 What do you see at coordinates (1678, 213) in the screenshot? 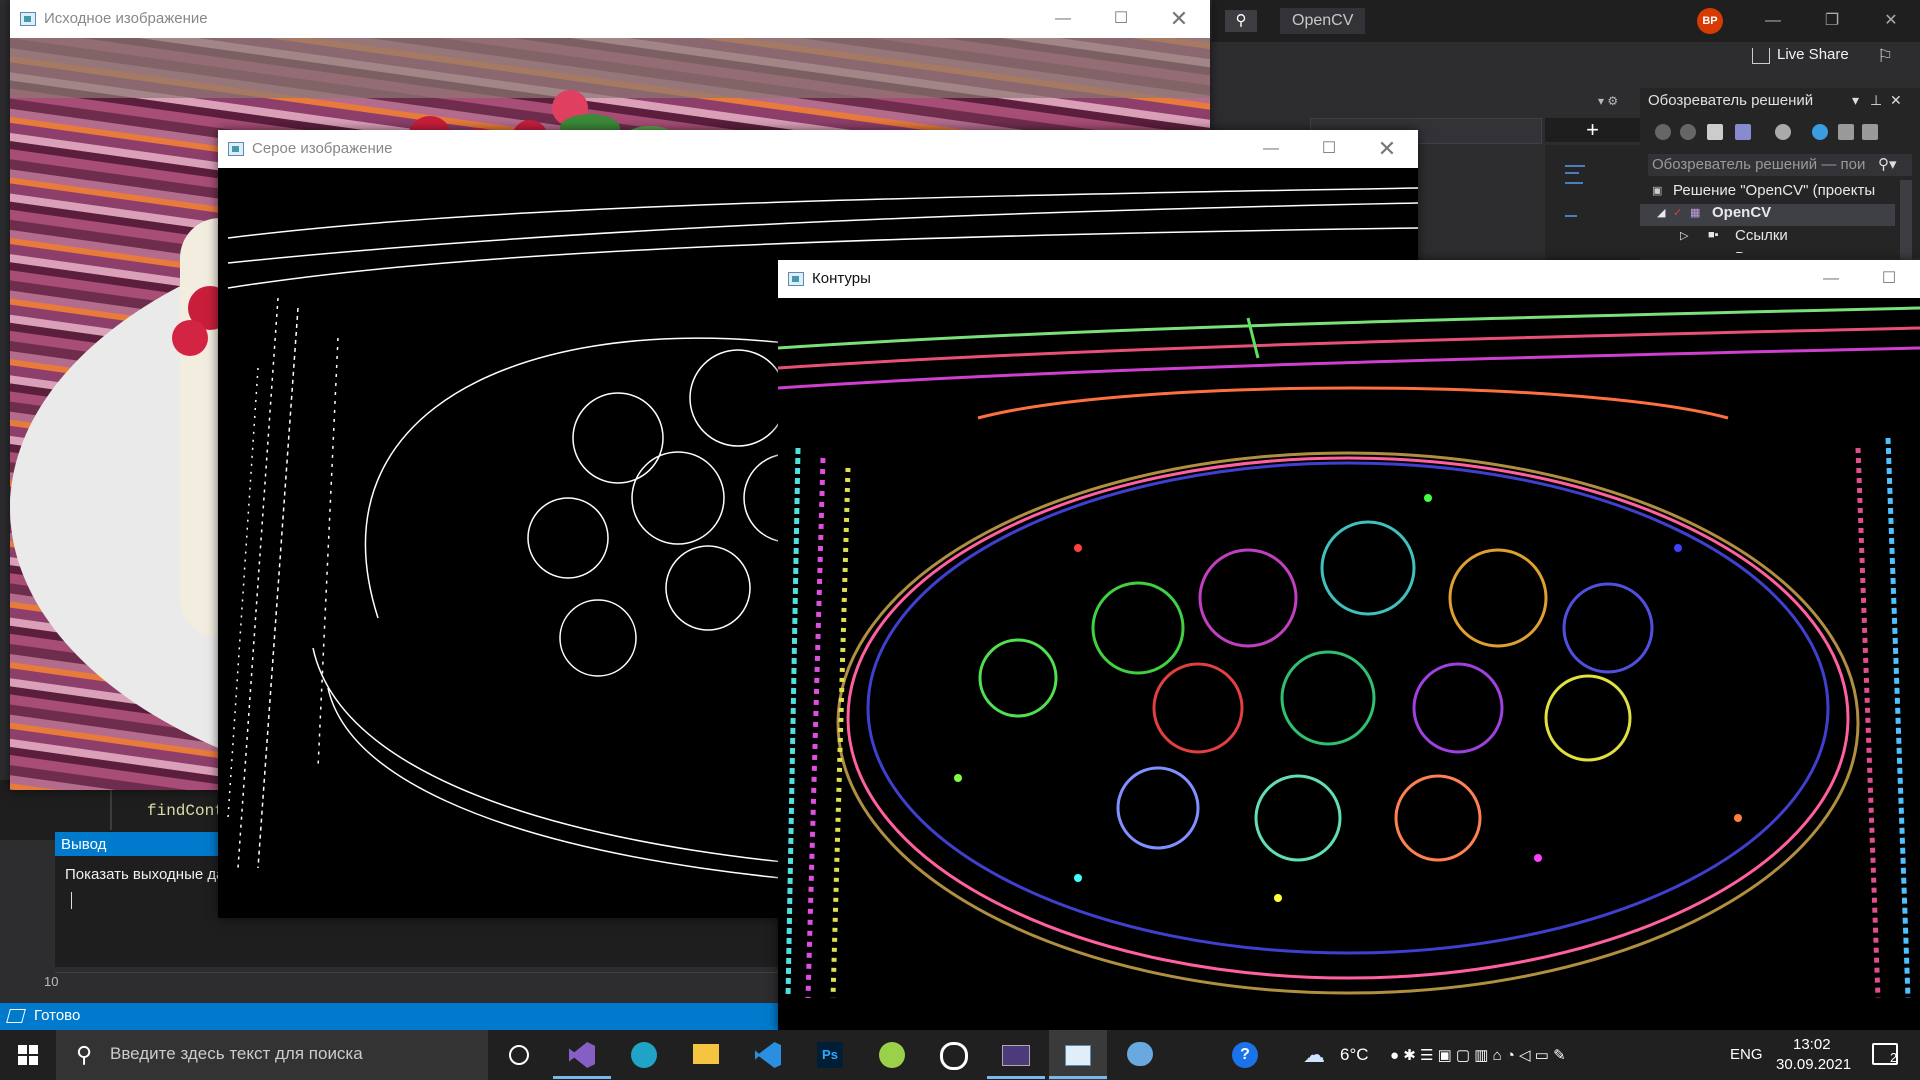
I see `check-icon: ✓` at bounding box center [1678, 213].